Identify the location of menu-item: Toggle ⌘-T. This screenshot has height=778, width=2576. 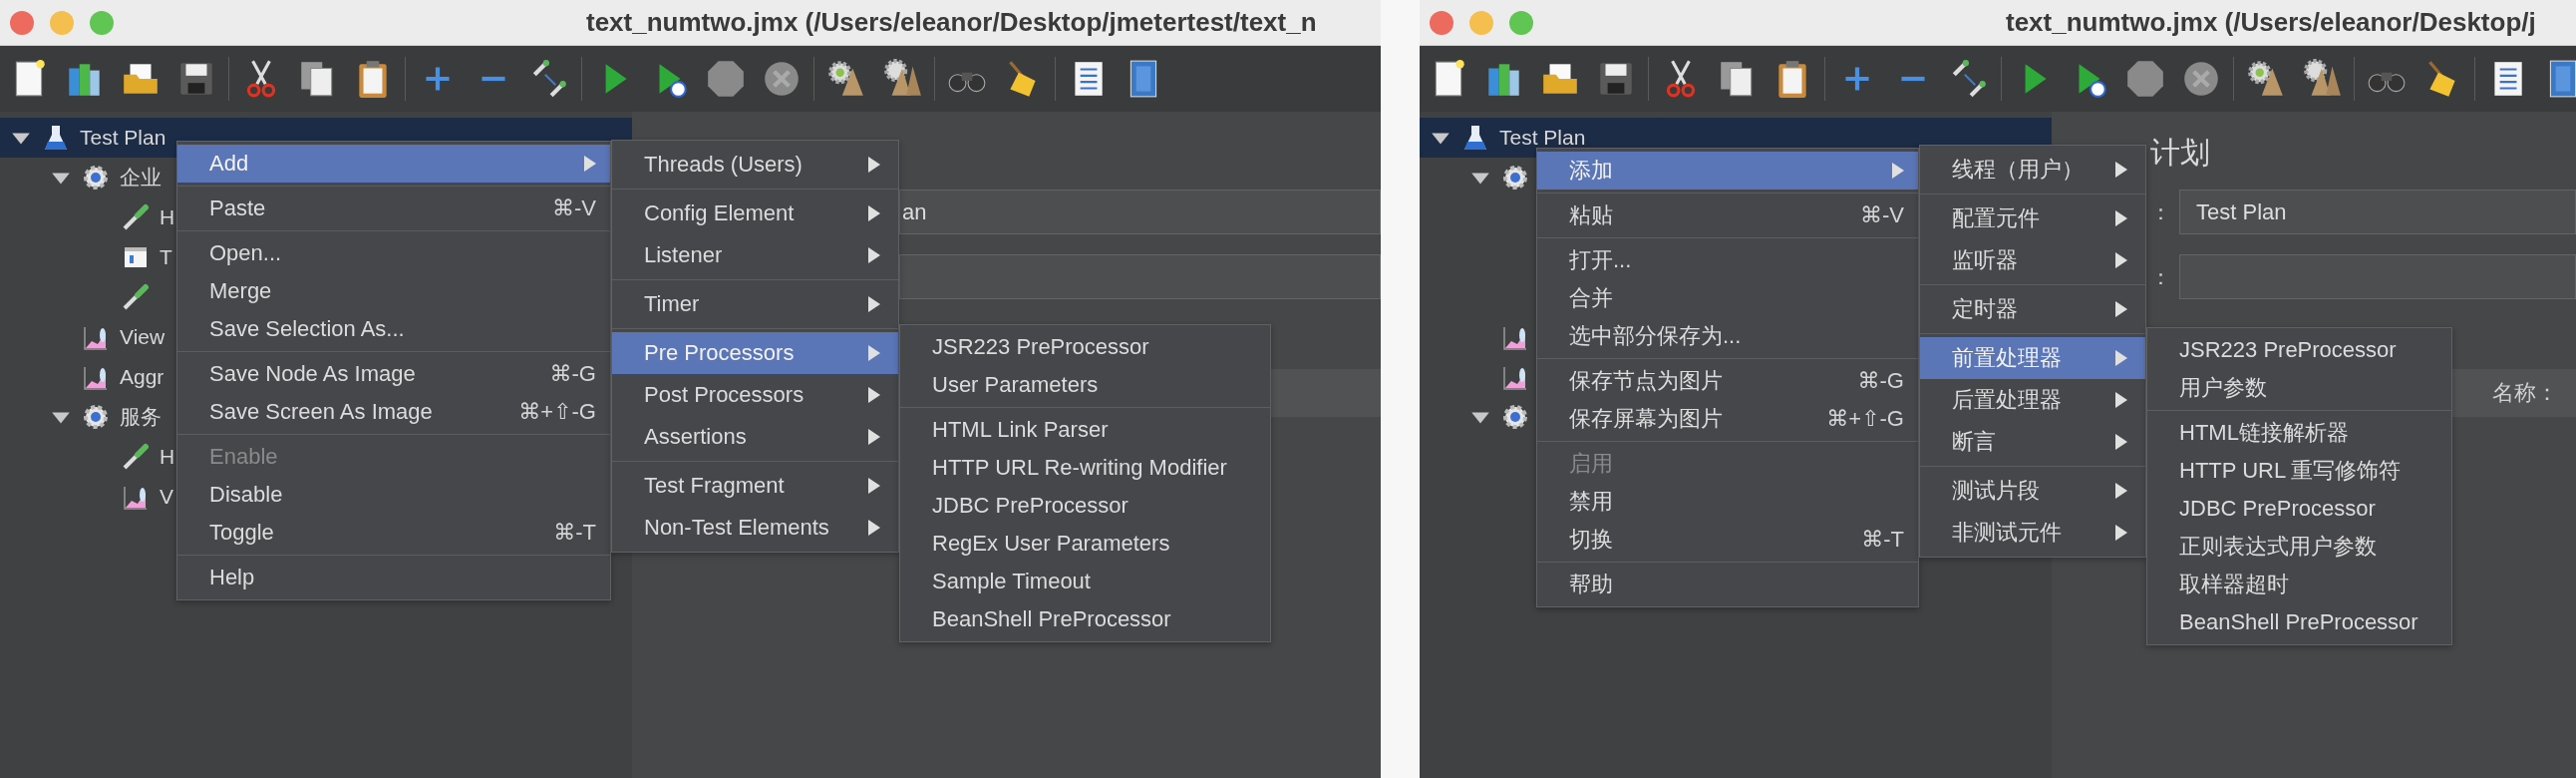
(393, 533).